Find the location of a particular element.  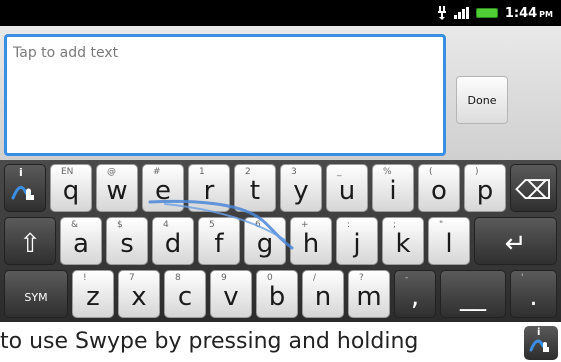

key-q: EN q is located at coordinates (71, 188).